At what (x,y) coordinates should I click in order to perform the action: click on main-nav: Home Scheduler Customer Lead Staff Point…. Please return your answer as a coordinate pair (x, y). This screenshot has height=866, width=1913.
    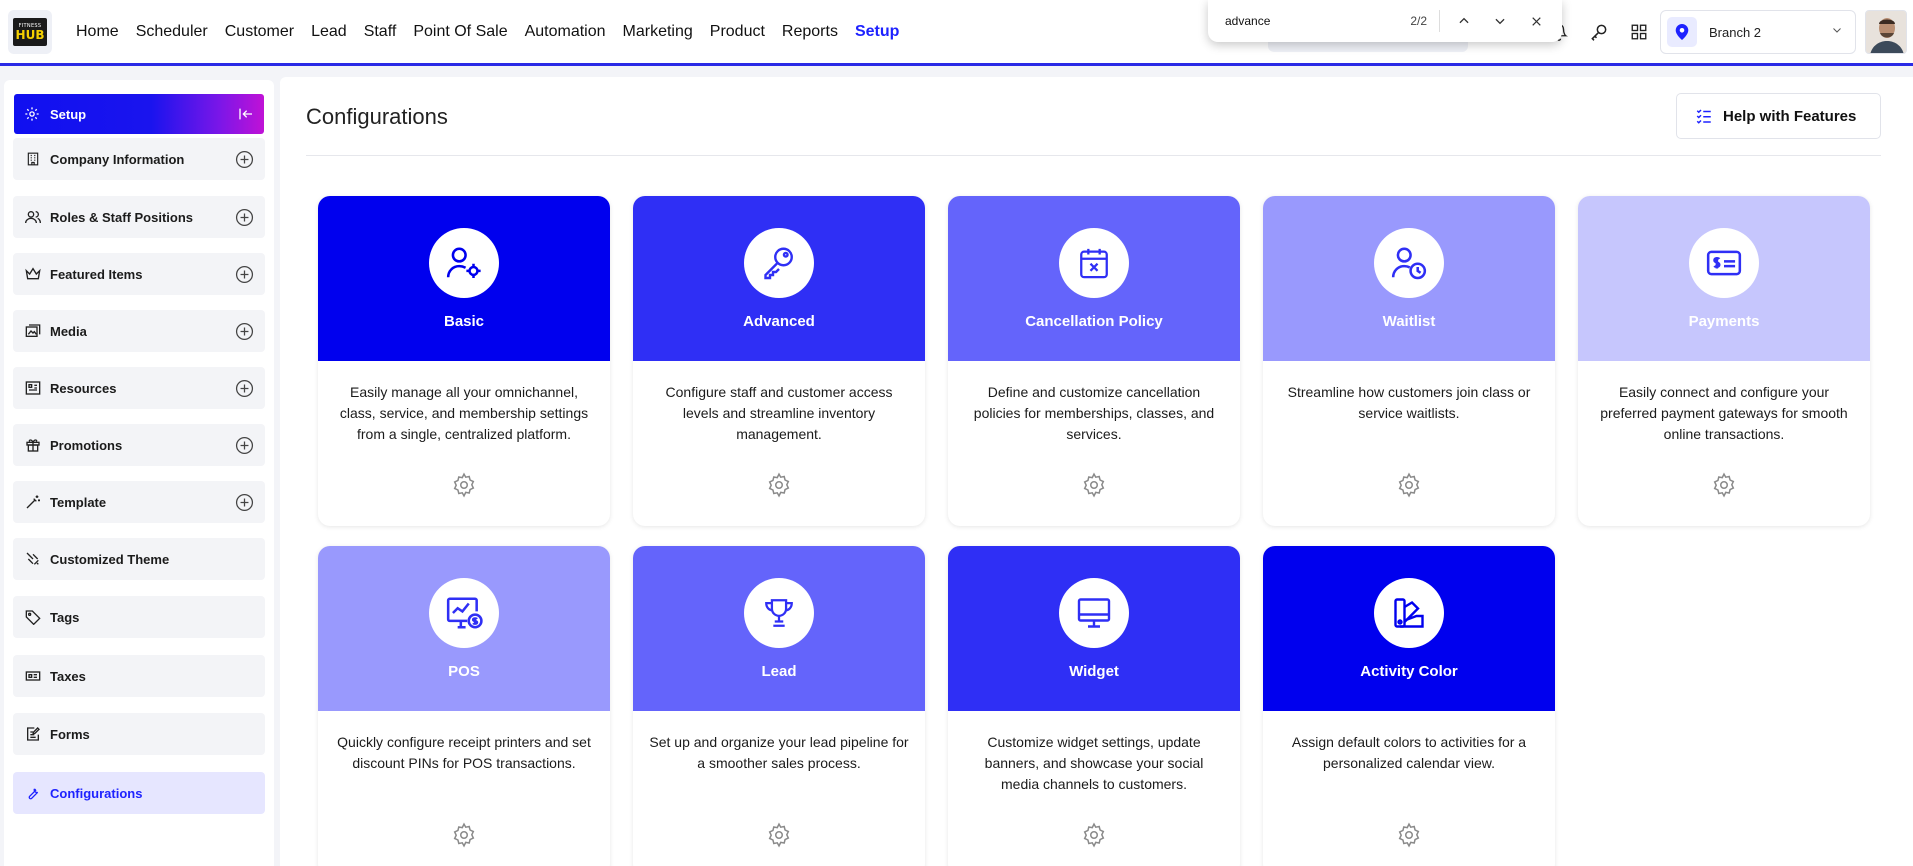
    Looking at the image, I should click on (487, 31).